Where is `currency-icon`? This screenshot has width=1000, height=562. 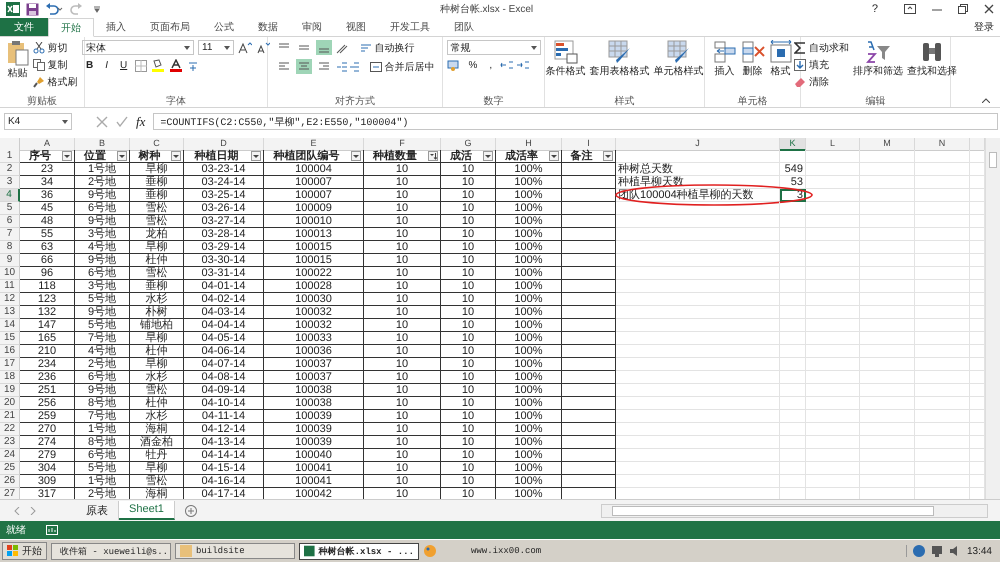
currency-icon is located at coordinates (453, 65).